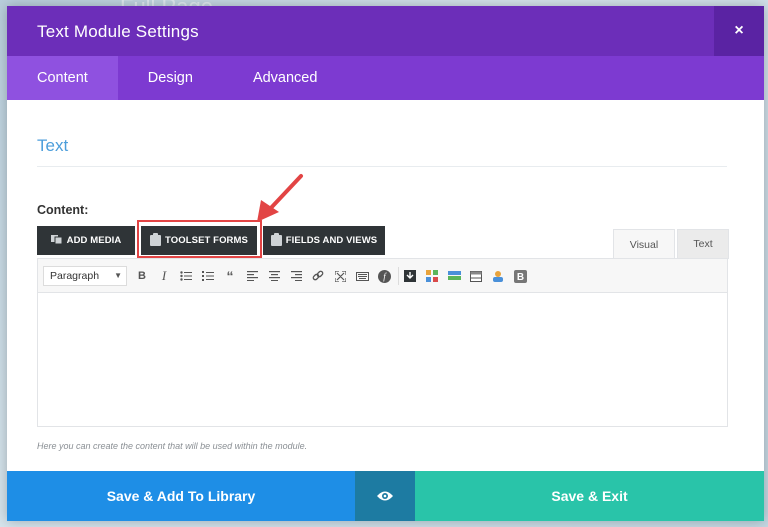 The width and height of the screenshot is (768, 527). What do you see at coordinates (362, 276) in the screenshot?
I see `keyboard-icon` at bounding box center [362, 276].